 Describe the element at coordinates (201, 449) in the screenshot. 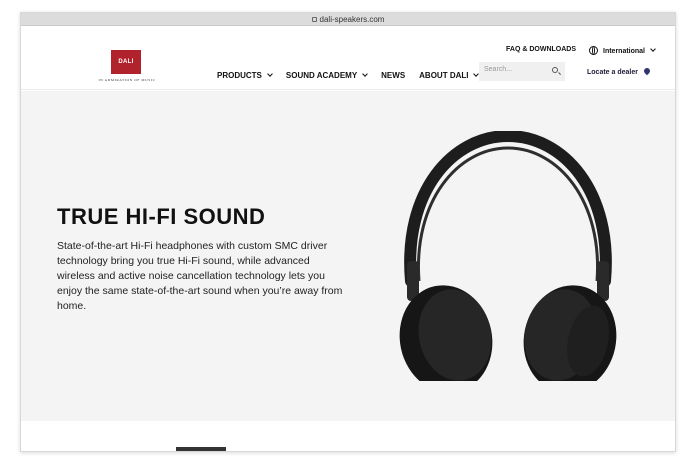

I see `scroll-indicator` at that location.